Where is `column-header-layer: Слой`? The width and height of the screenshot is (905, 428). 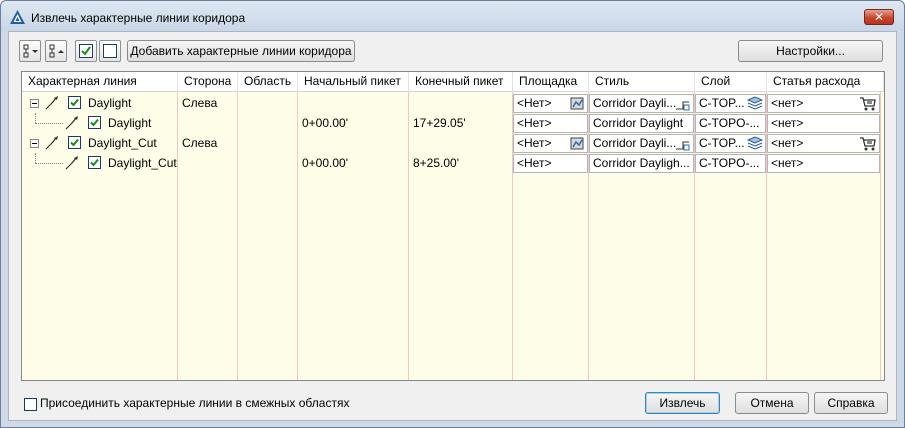
column-header-layer: Слой is located at coordinates (731, 82).